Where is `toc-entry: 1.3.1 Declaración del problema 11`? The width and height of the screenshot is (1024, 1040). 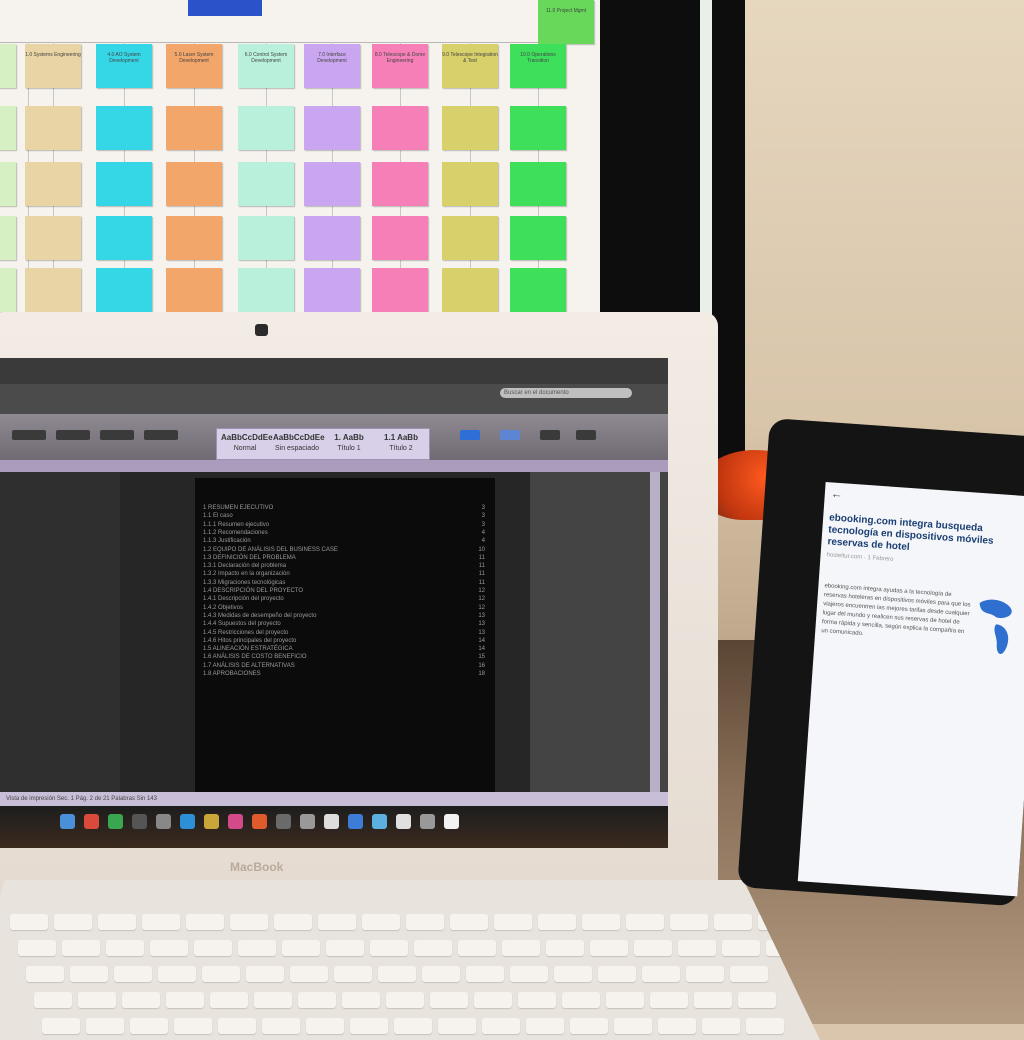 toc-entry: 1.3.1 Declaración del problema 11 is located at coordinates (348, 566).